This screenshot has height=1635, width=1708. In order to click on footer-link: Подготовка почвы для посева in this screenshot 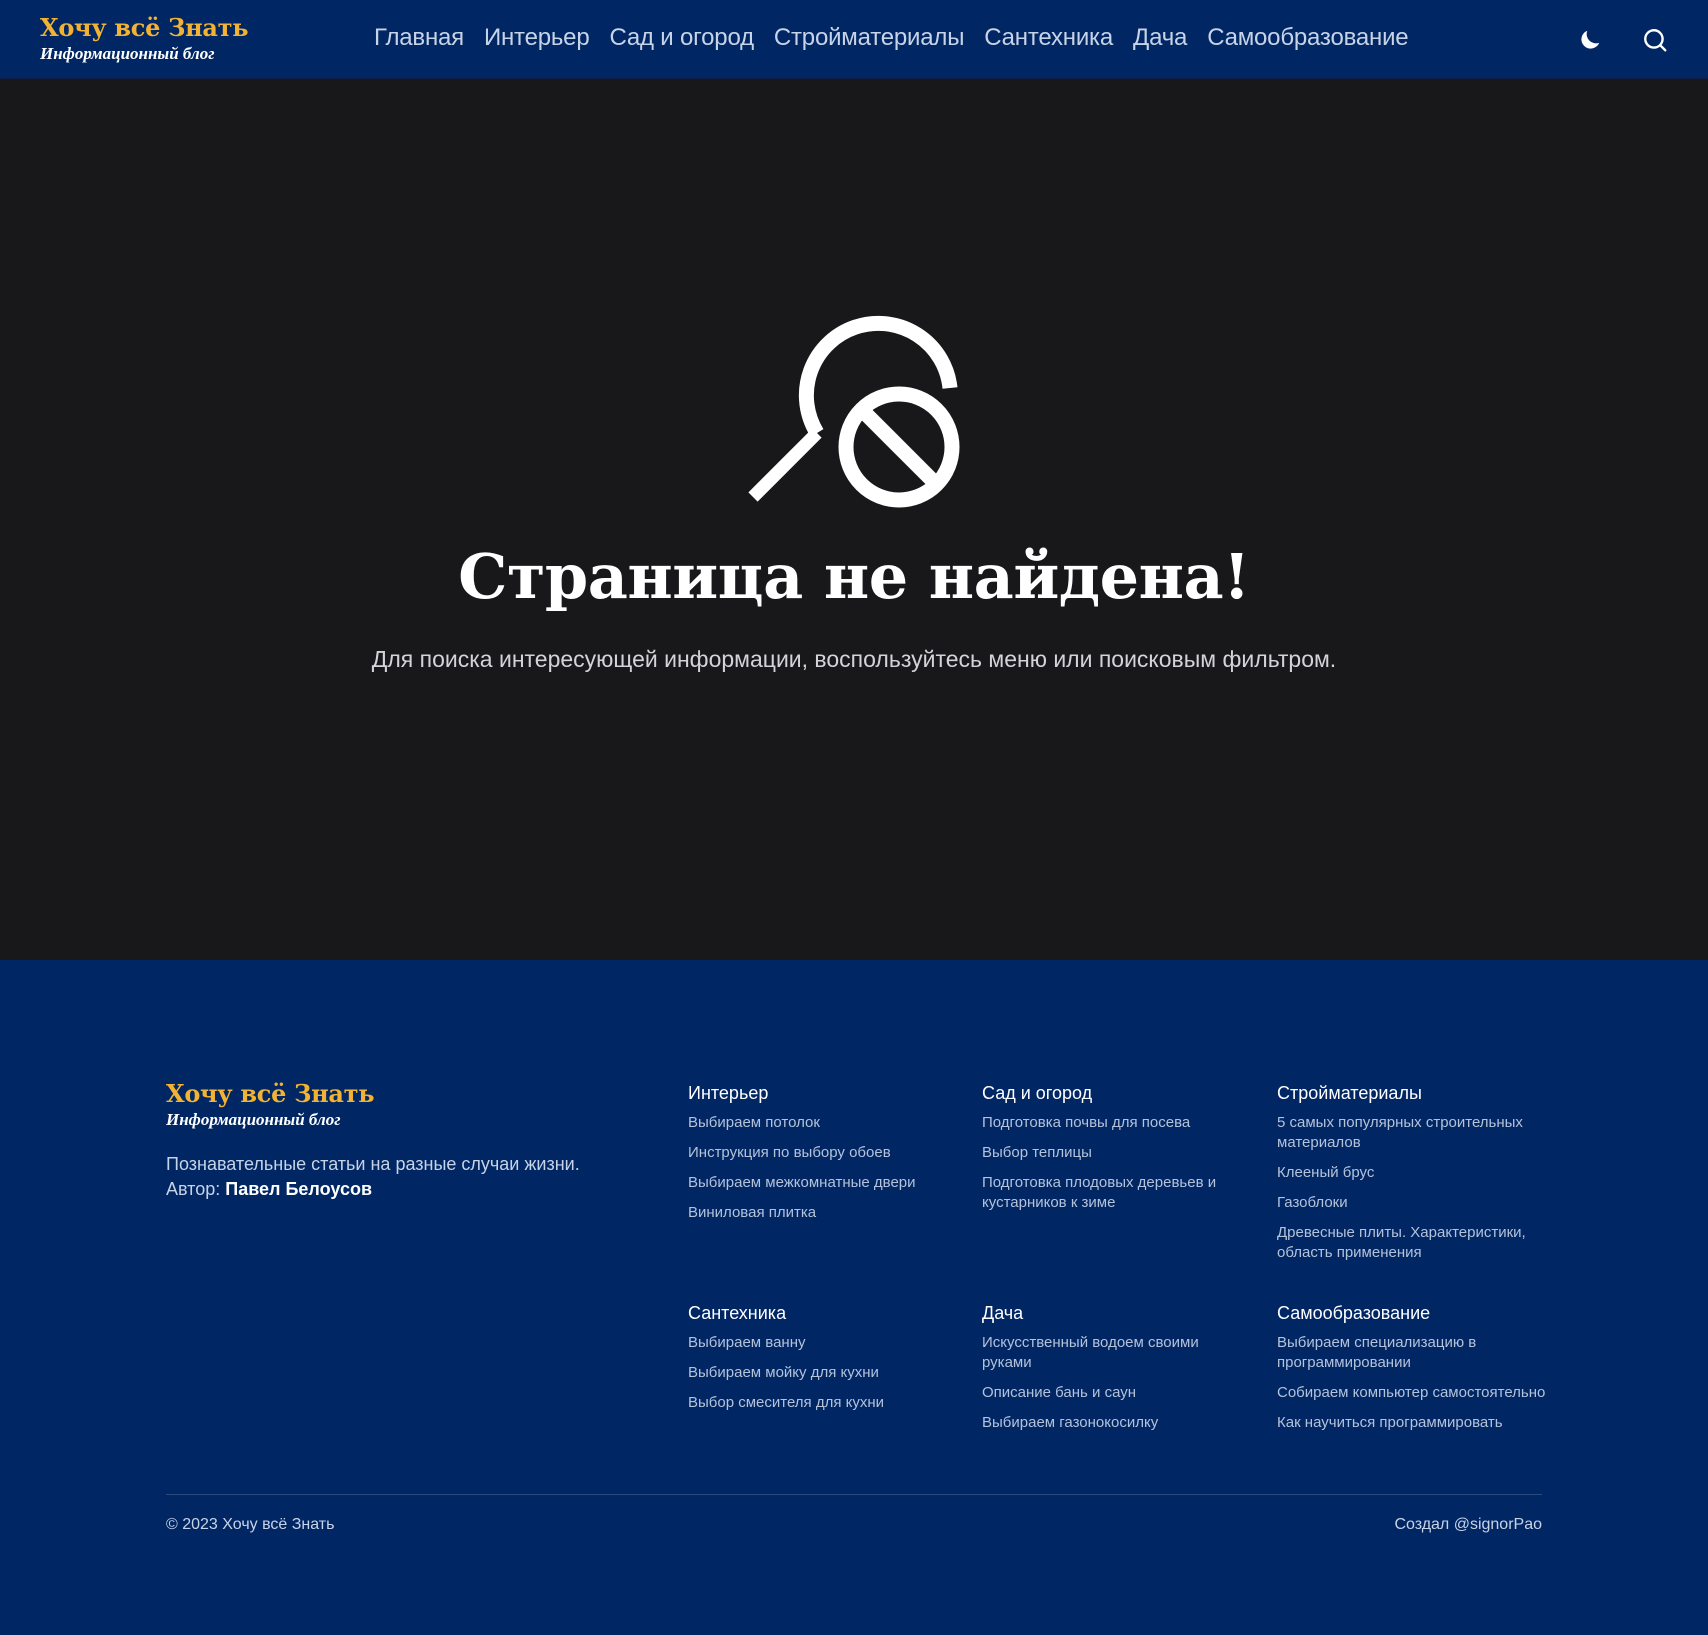, I will do `click(1117, 1123)`.